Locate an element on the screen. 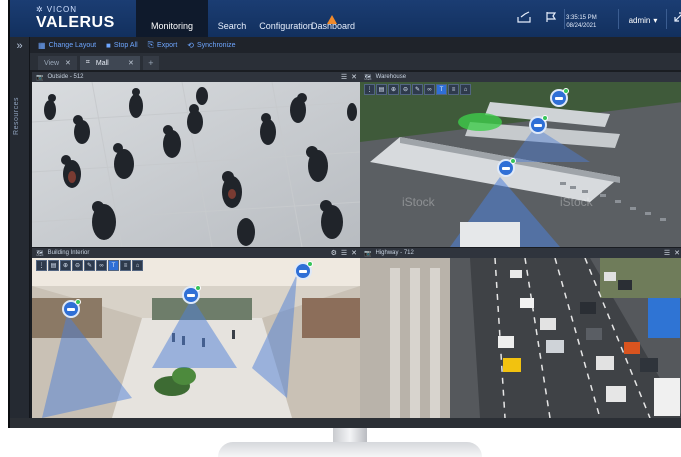 This screenshot has width=681, height=457. warning-icon is located at coordinates (332, 19).